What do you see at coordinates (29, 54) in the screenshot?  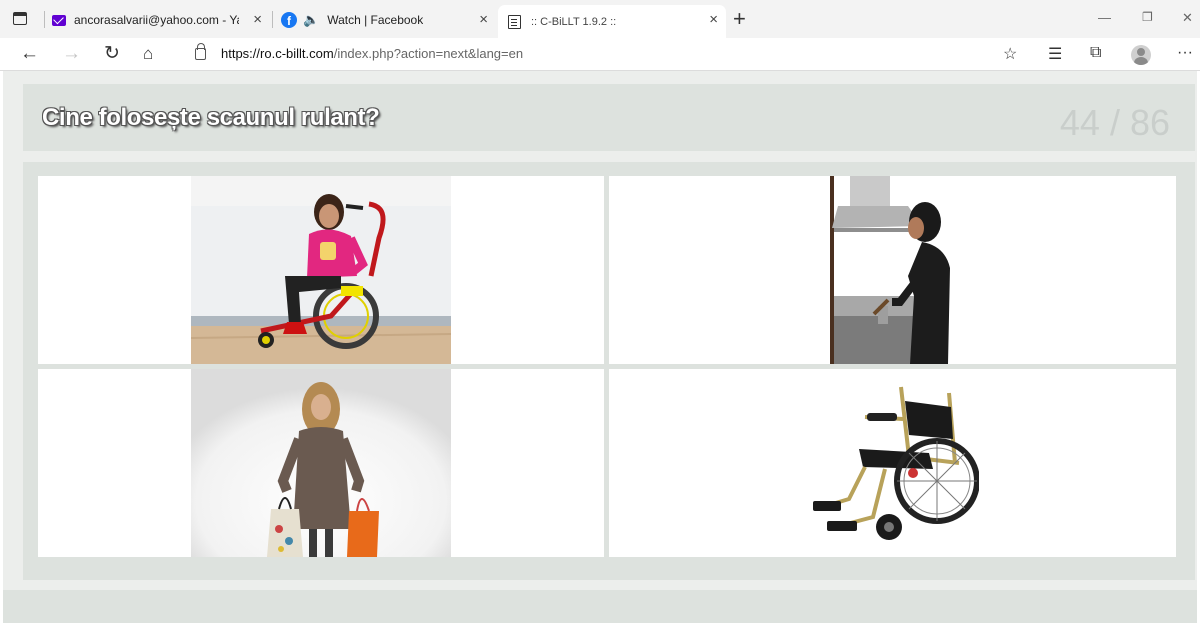 I see `back-icon: ←` at bounding box center [29, 54].